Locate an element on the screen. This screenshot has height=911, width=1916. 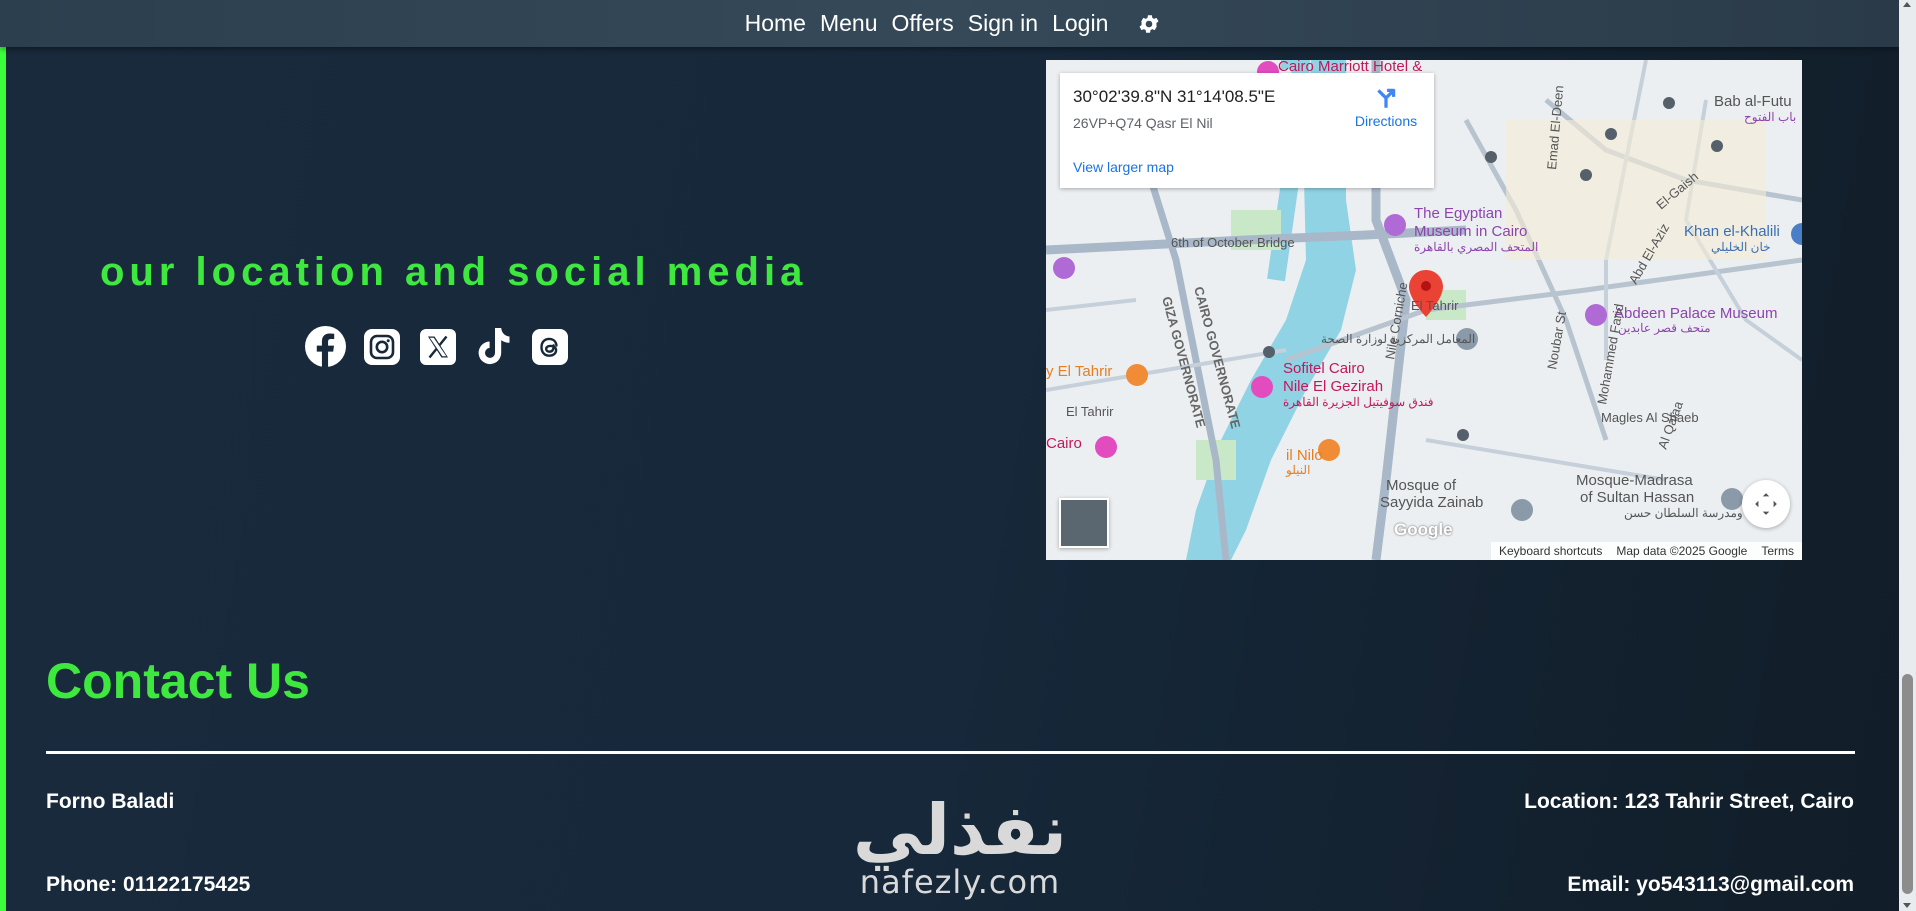
nafezly-watermark: نفذلي nafezly.com is located at coordinates (960, 847).